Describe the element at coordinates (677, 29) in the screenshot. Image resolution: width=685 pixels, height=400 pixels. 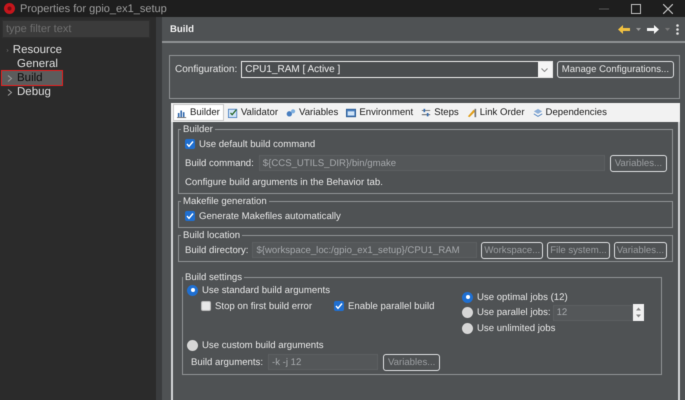
I see `more-menu-icon` at that location.